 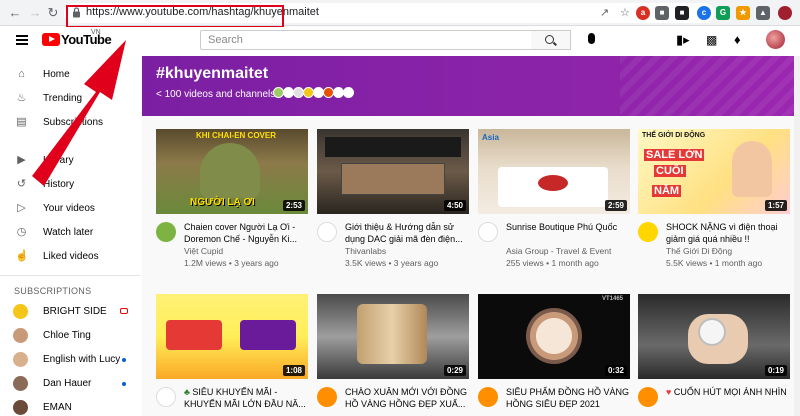 What do you see at coordinates (70, 257) in the screenshot?
I see `sidebar-item-liked-videos: ☝ Liked videos` at bounding box center [70, 257].